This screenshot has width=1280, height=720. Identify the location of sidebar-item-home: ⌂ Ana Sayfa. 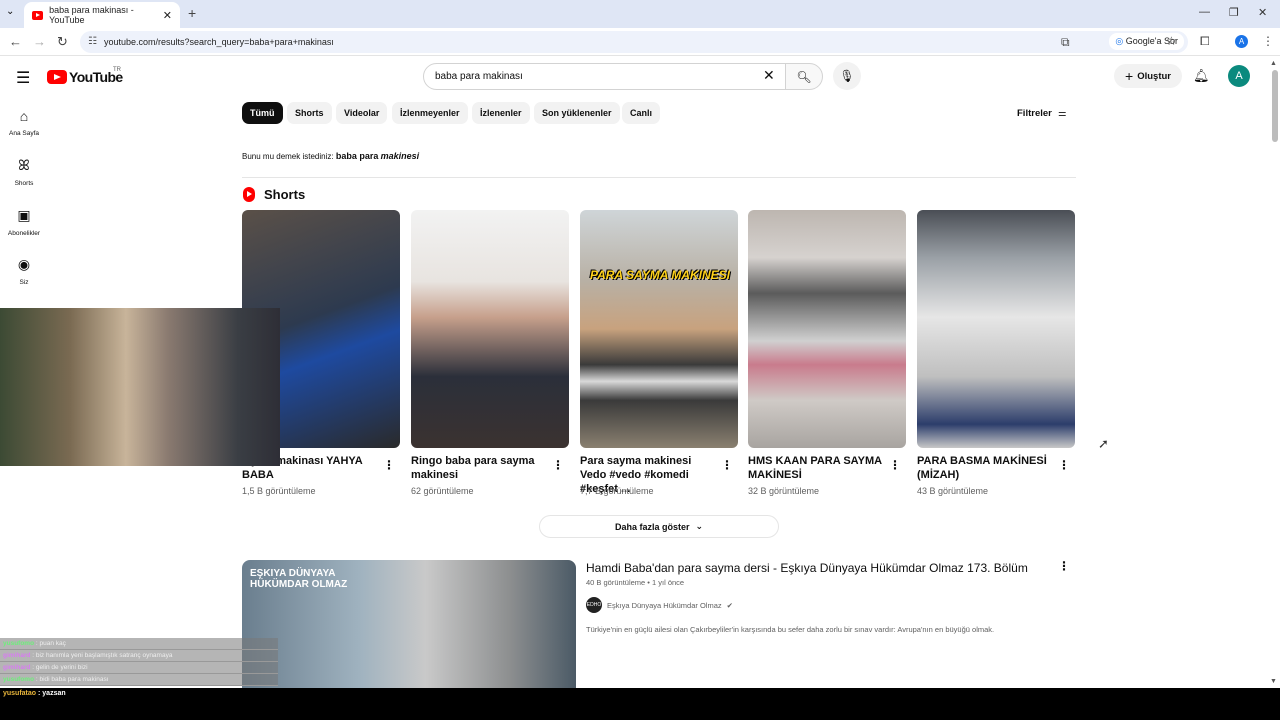
(24, 122).